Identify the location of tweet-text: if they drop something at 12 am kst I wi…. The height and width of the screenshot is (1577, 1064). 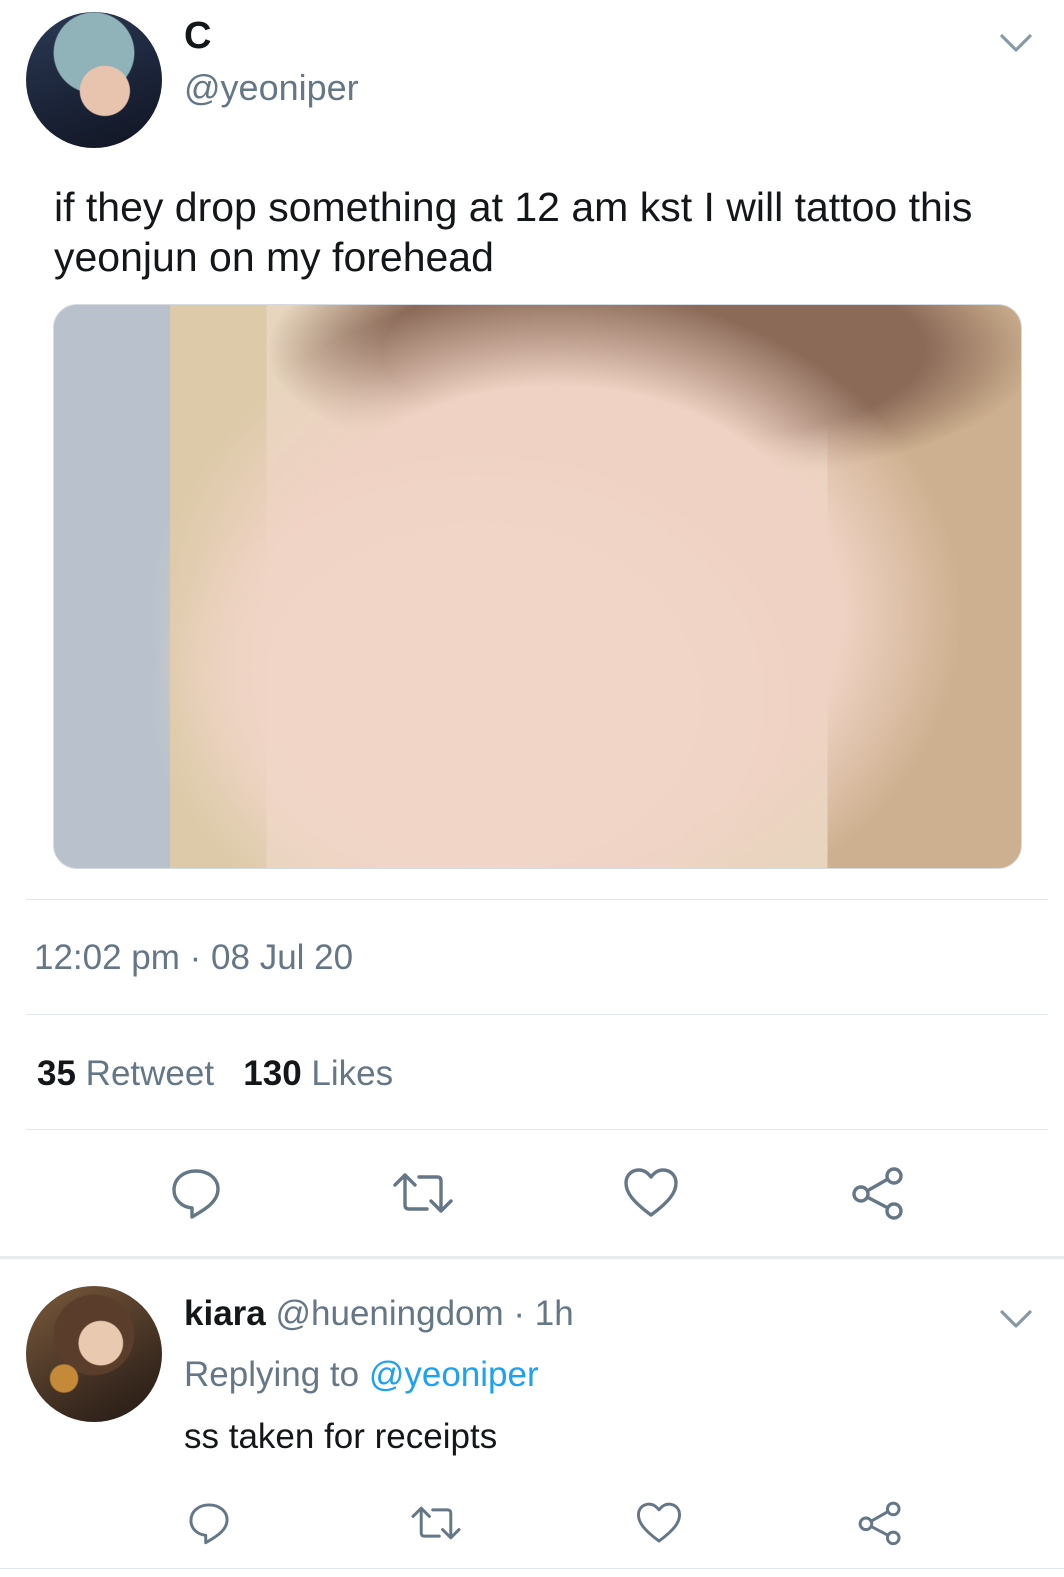
(513, 232).